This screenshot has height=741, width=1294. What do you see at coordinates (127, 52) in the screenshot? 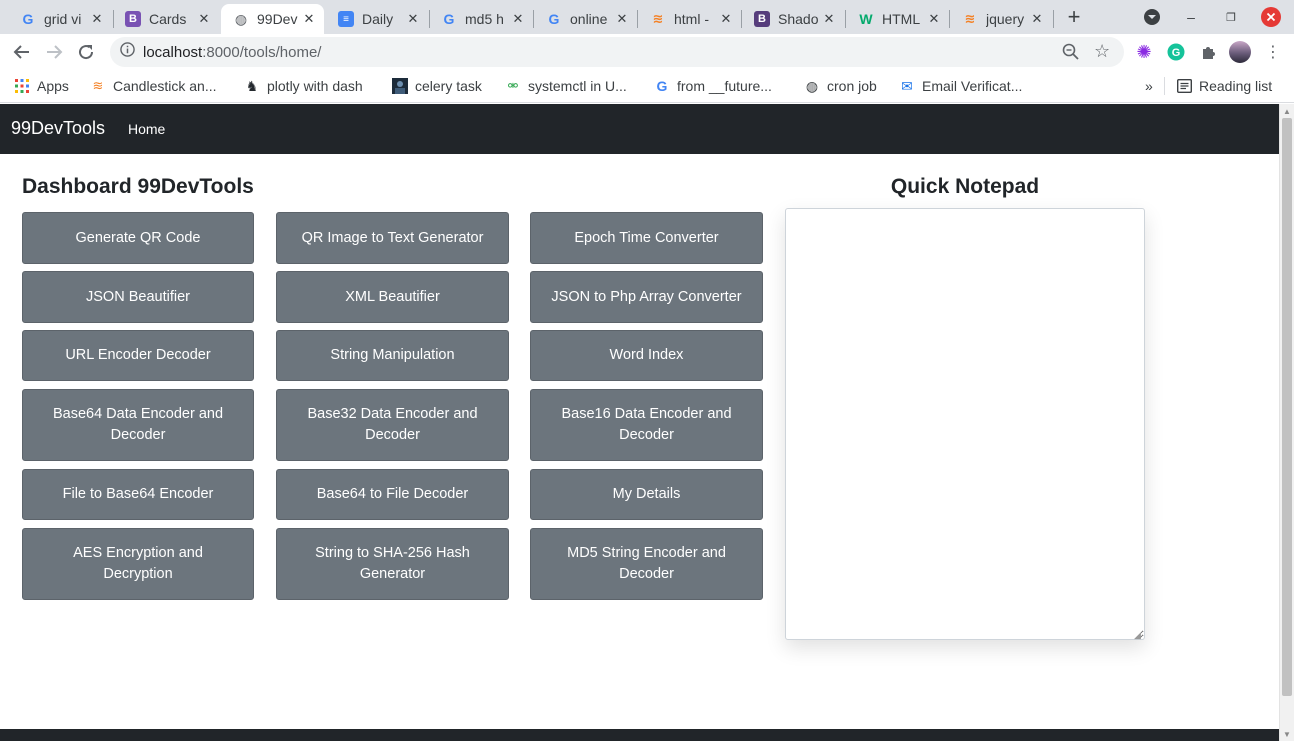
I see `info-icon` at bounding box center [127, 52].